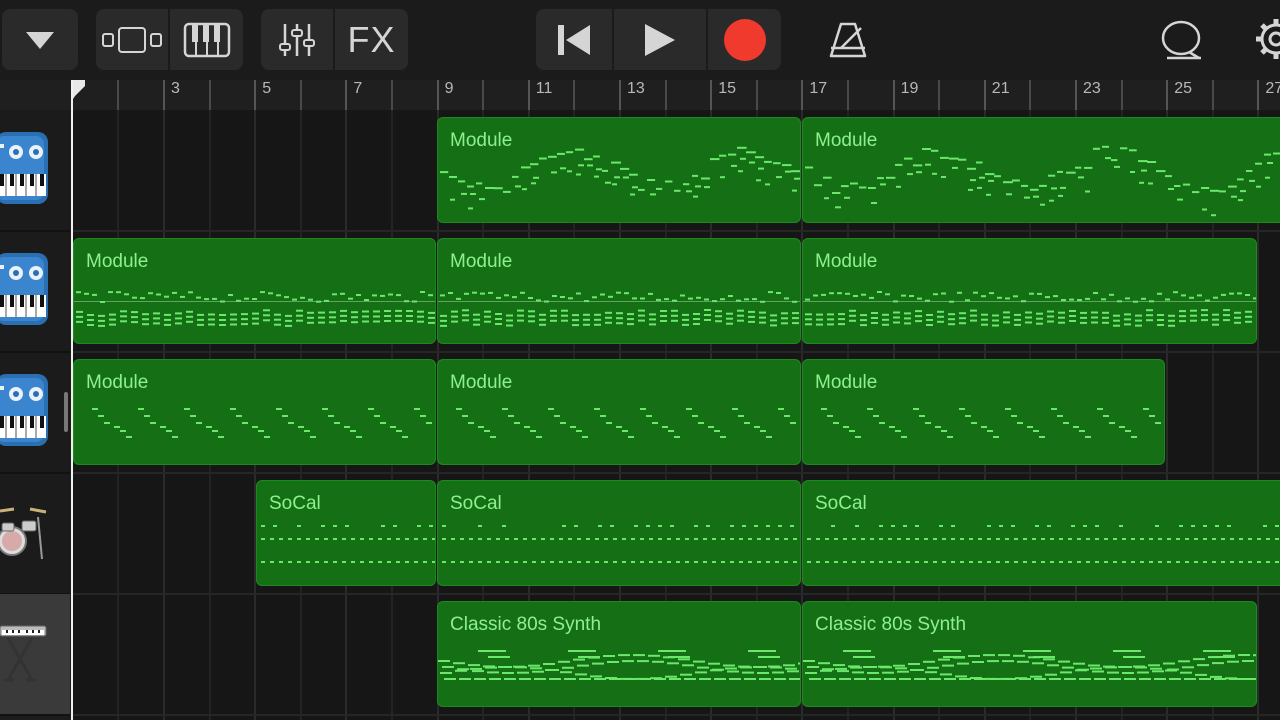 Image resolution: width=1280 pixels, height=720 pixels. I want to click on fx-button: FX, so click(371, 39).